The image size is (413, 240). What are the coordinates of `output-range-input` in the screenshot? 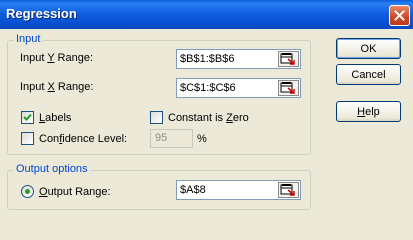 It's located at (228, 190).